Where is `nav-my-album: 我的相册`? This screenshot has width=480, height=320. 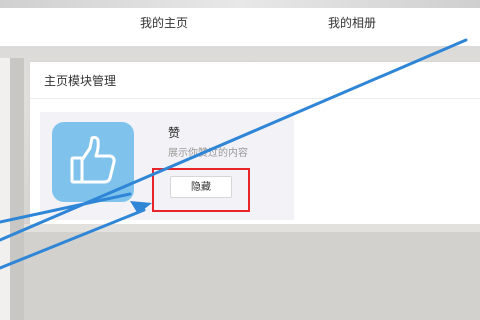 nav-my-album: 我的相册 is located at coordinates (352, 22).